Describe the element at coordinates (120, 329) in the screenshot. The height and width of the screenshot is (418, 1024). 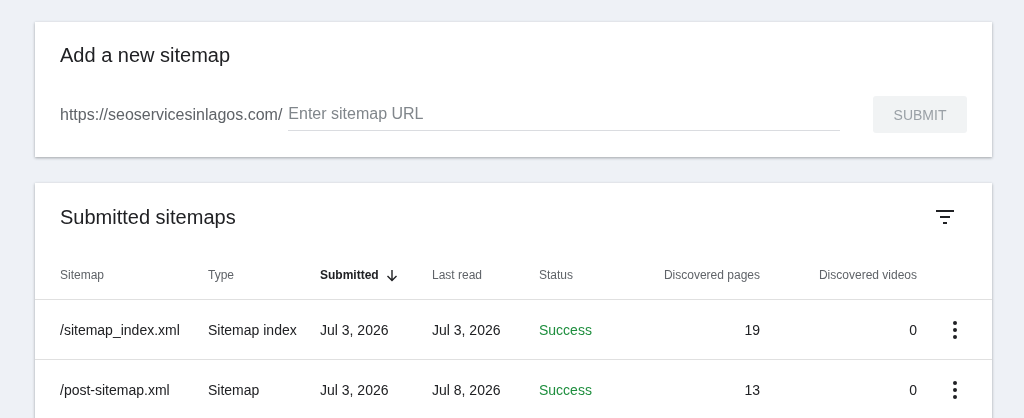
I see `table-cell: /sitemap_index.xml` at that location.